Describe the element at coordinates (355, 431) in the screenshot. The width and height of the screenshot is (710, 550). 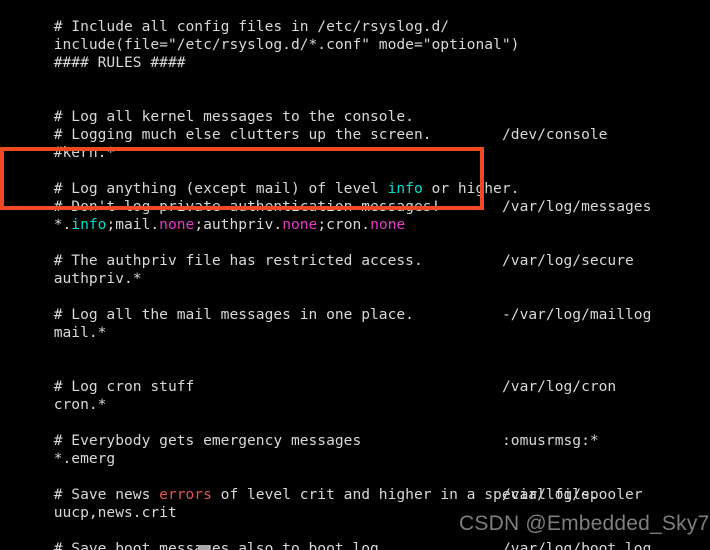
I see `code-line: # Everybody gets emergency messages` at that location.